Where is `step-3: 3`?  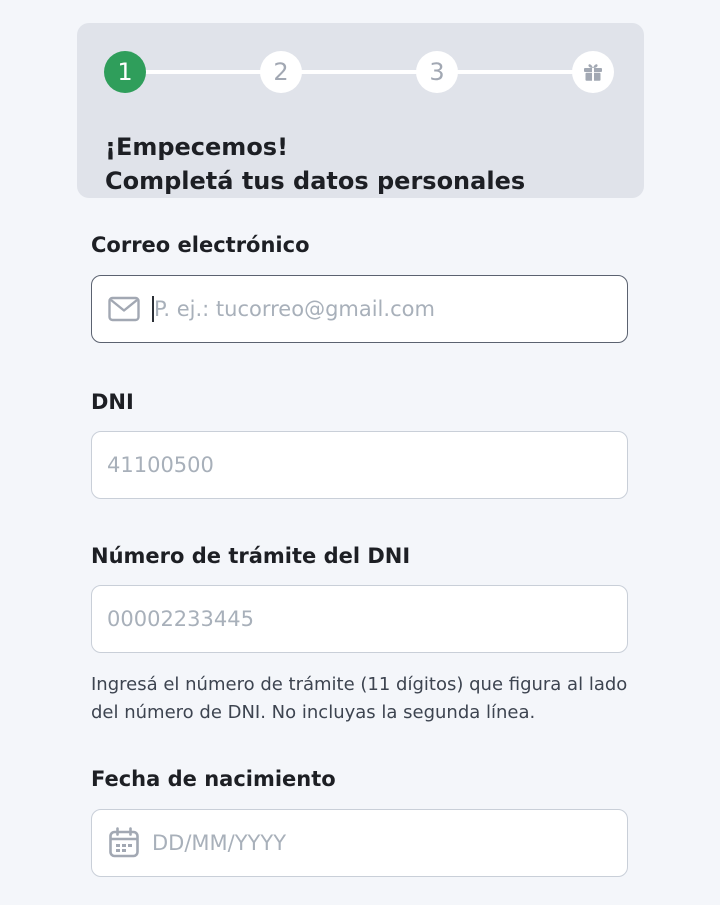
step-3: 3 is located at coordinates (437, 72).